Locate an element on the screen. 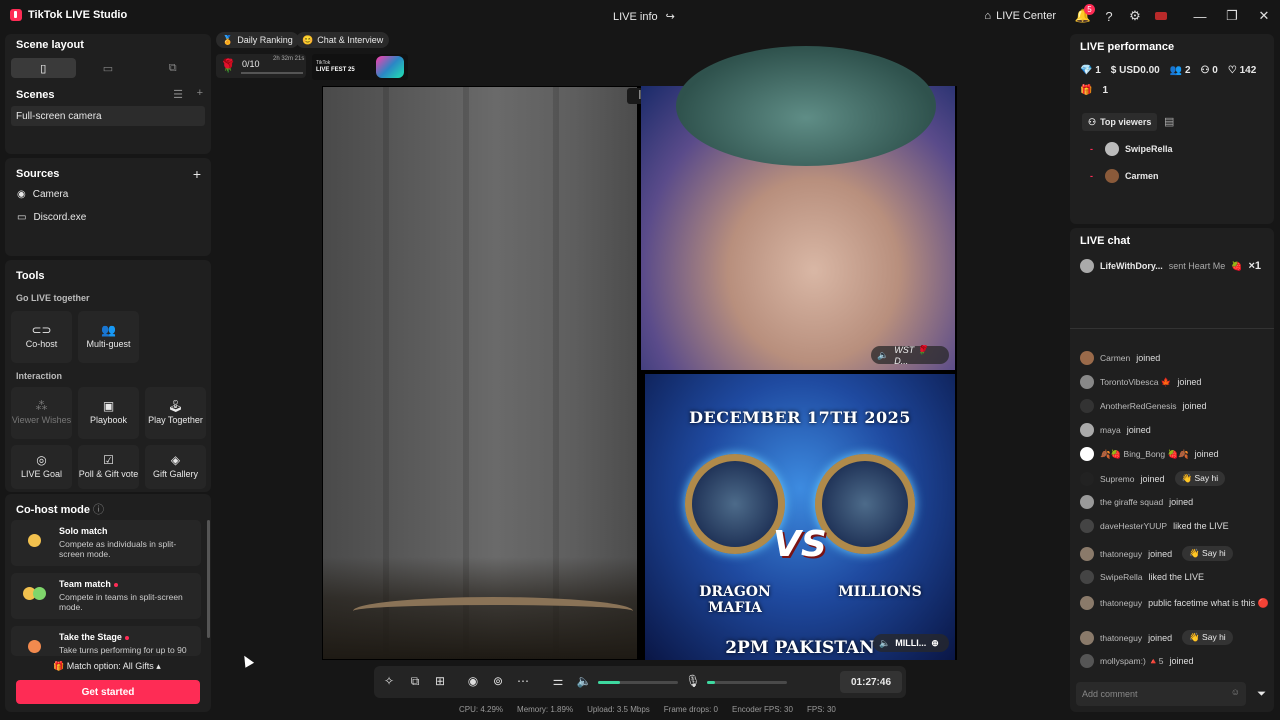 The height and width of the screenshot is (720, 1280). chat-message: the giraffe squad joined is located at coordinates (1136, 502).